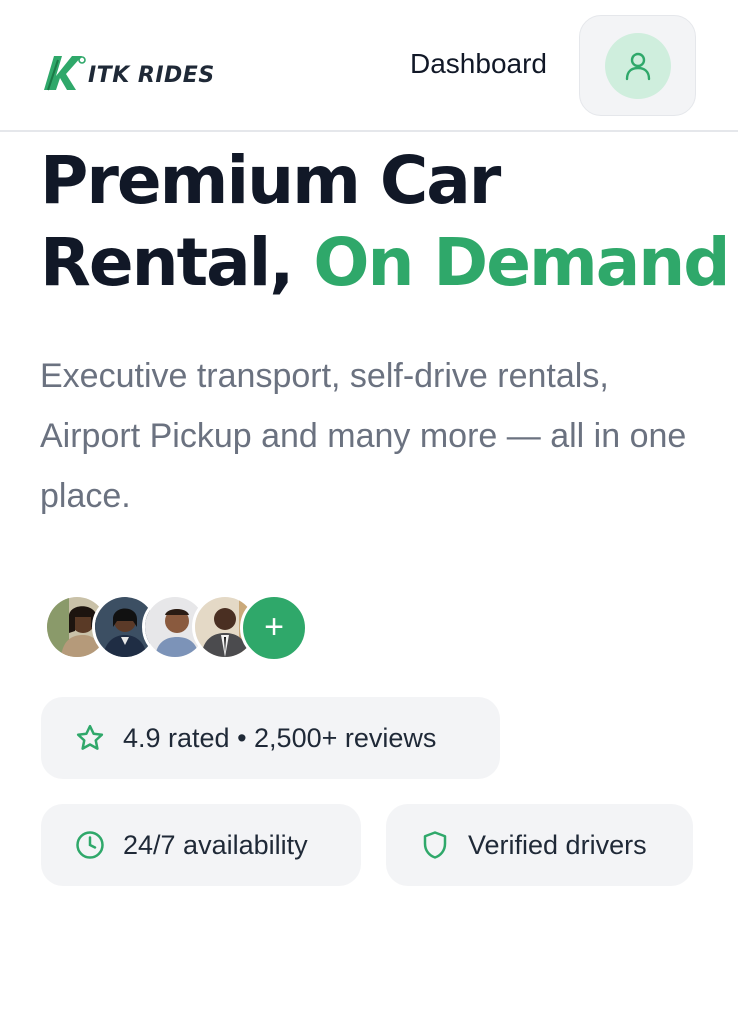 The image size is (738, 1024). What do you see at coordinates (215, 844) in the screenshot?
I see `availability-text: 24/7 availability` at bounding box center [215, 844].